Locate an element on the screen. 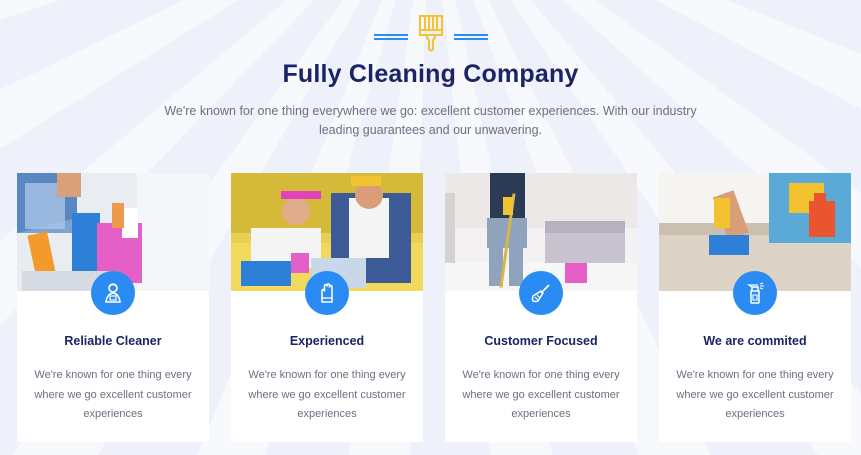  broom-icon is located at coordinates (540, 293).